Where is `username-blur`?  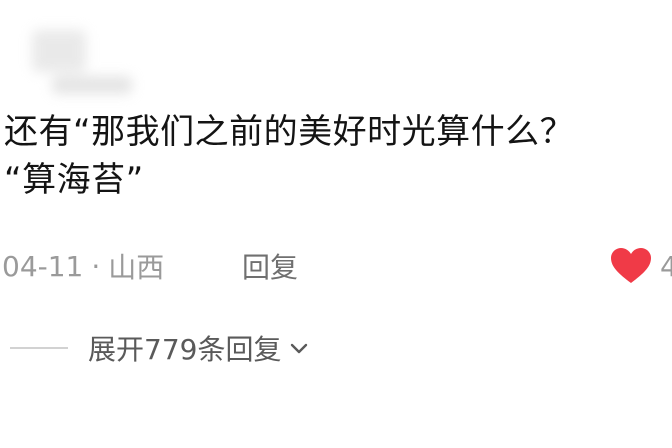
username-blur is located at coordinates (92, 85).